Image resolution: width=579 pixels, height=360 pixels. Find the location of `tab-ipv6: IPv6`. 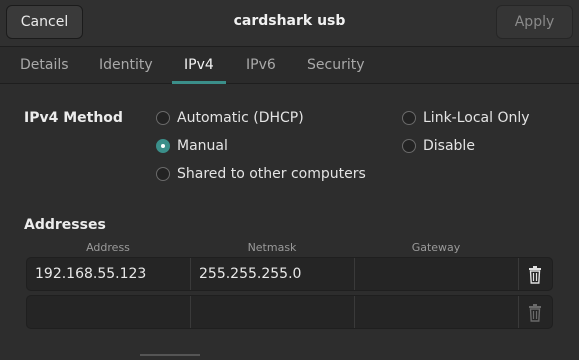

tab-ipv6: IPv6 is located at coordinates (261, 65).